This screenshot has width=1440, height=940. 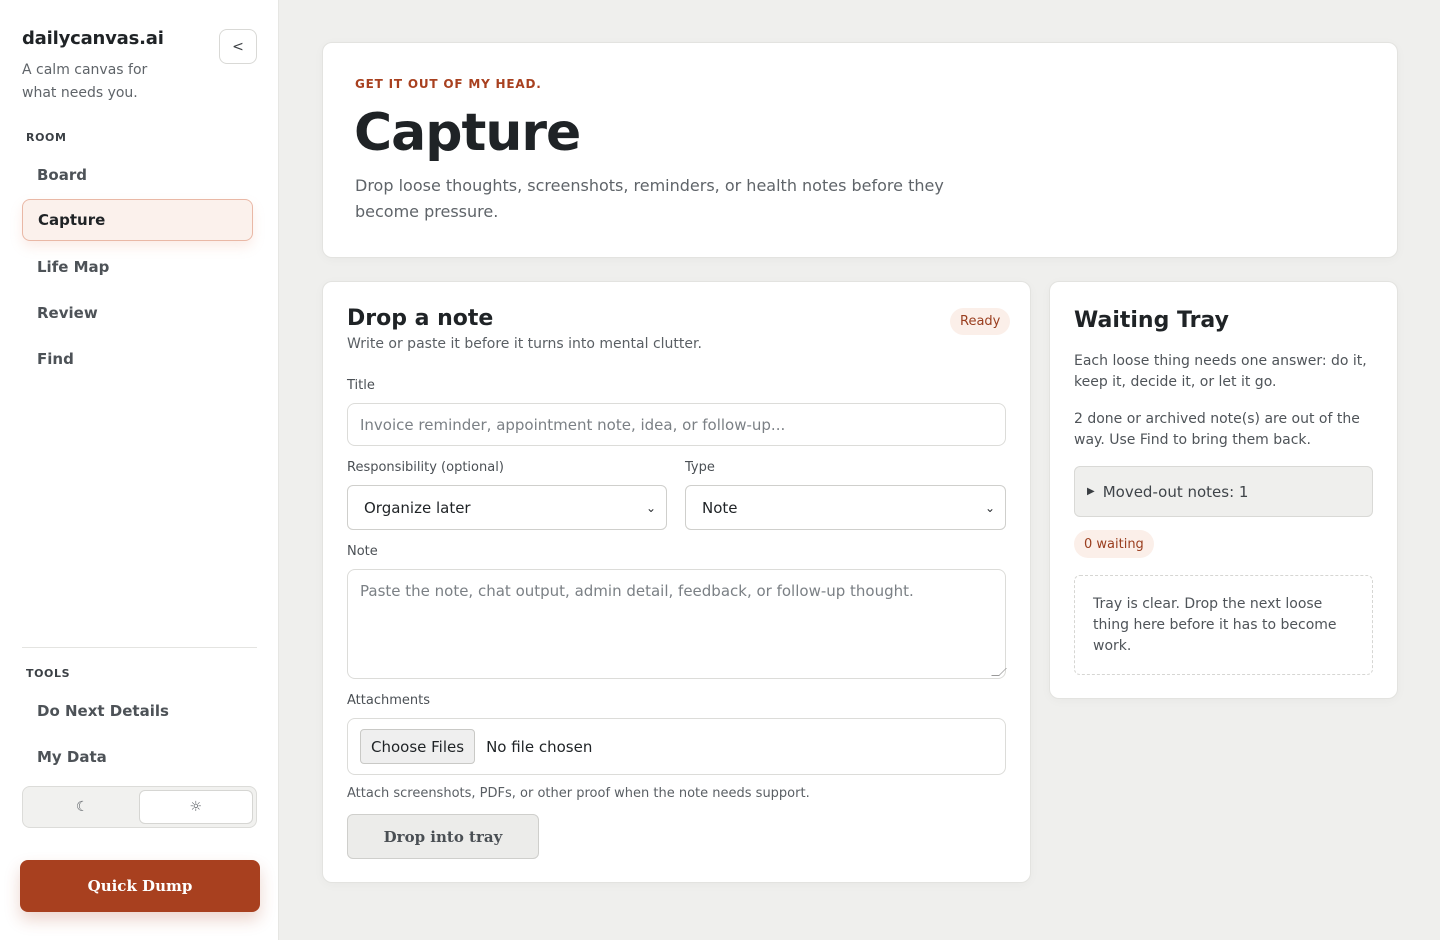 What do you see at coordinates (1091, 491) in the screenshot?
I see `disclosure-triangle-icon: ▶` at bounding box center [1091, 491].